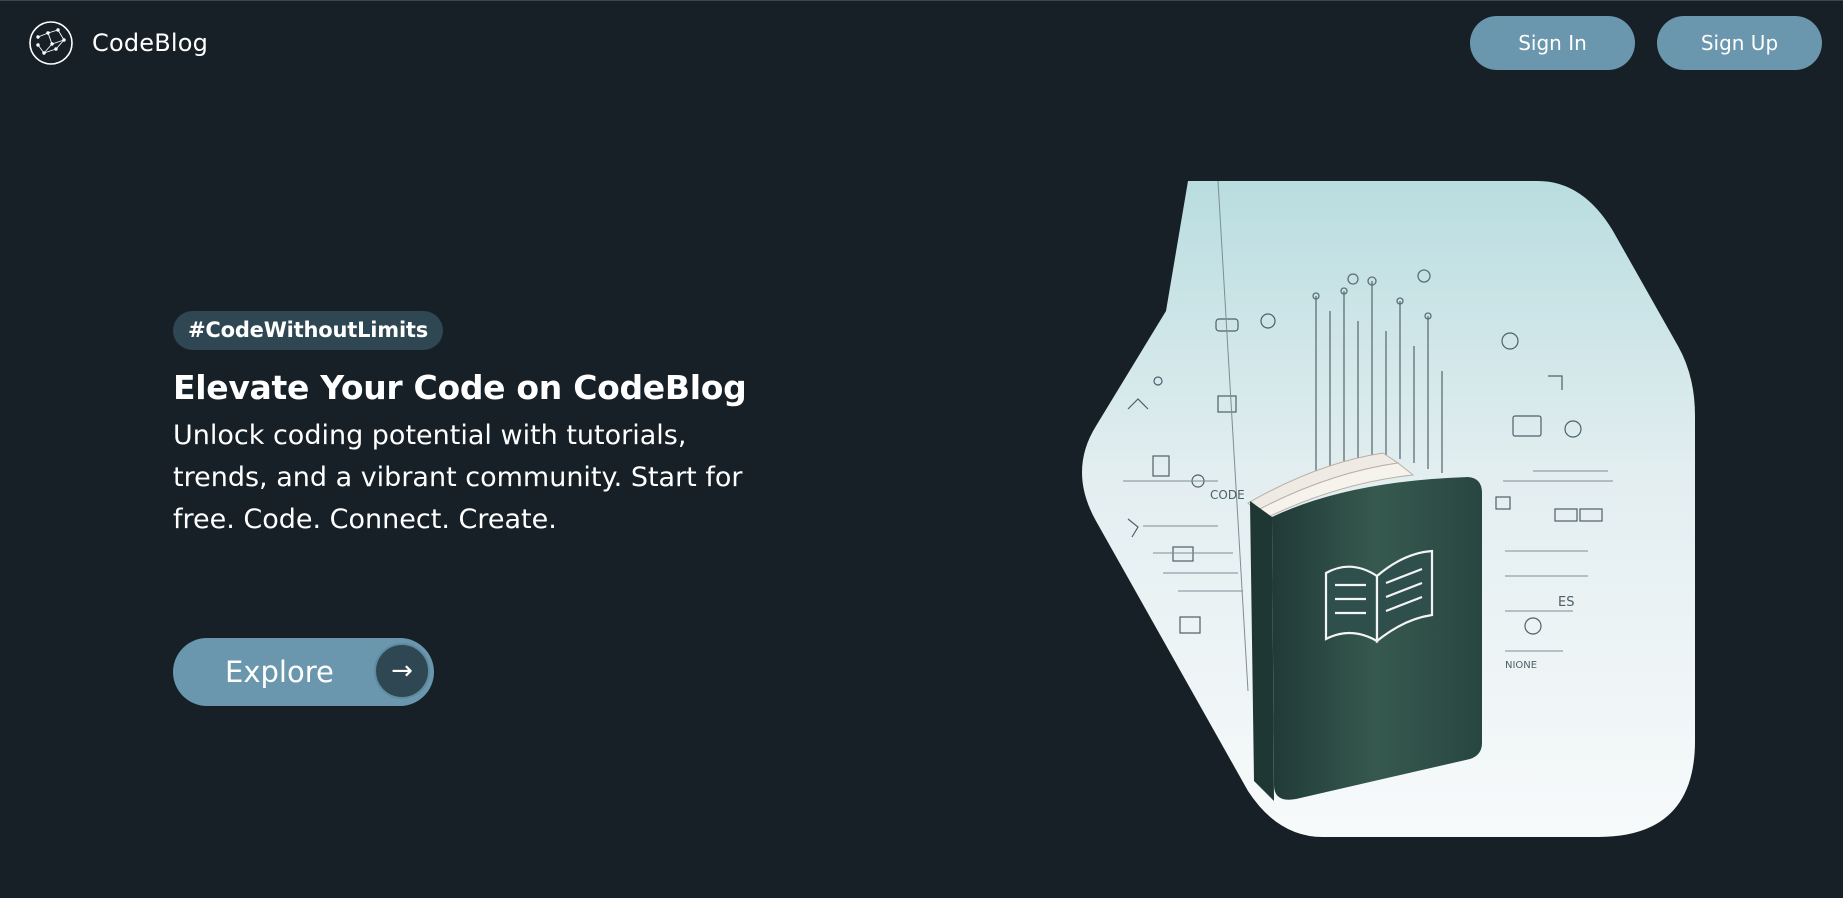 The image size is (1843, 898). What do you see at coordinates (150, 43) in the screenshot?
I see `brand-name: CodeBlog` at bounding box center [150, 43].